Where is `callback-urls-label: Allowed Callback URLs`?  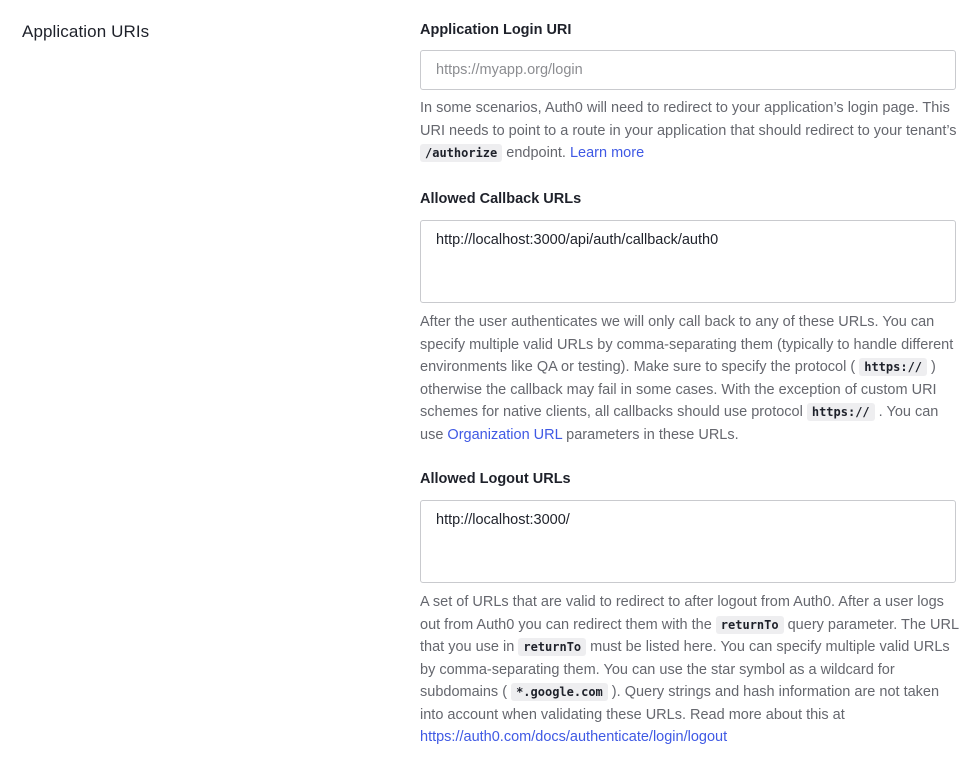 callback-urls-label: Allowed Callback URLs is located at coordinates (501, 199).